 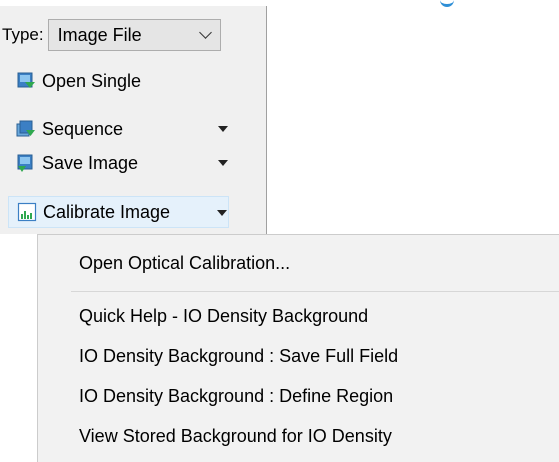 What do you see at coordinates (23, 34) in the screenshot?
I see `type-label: Type:` at bounding box center [23, 34].